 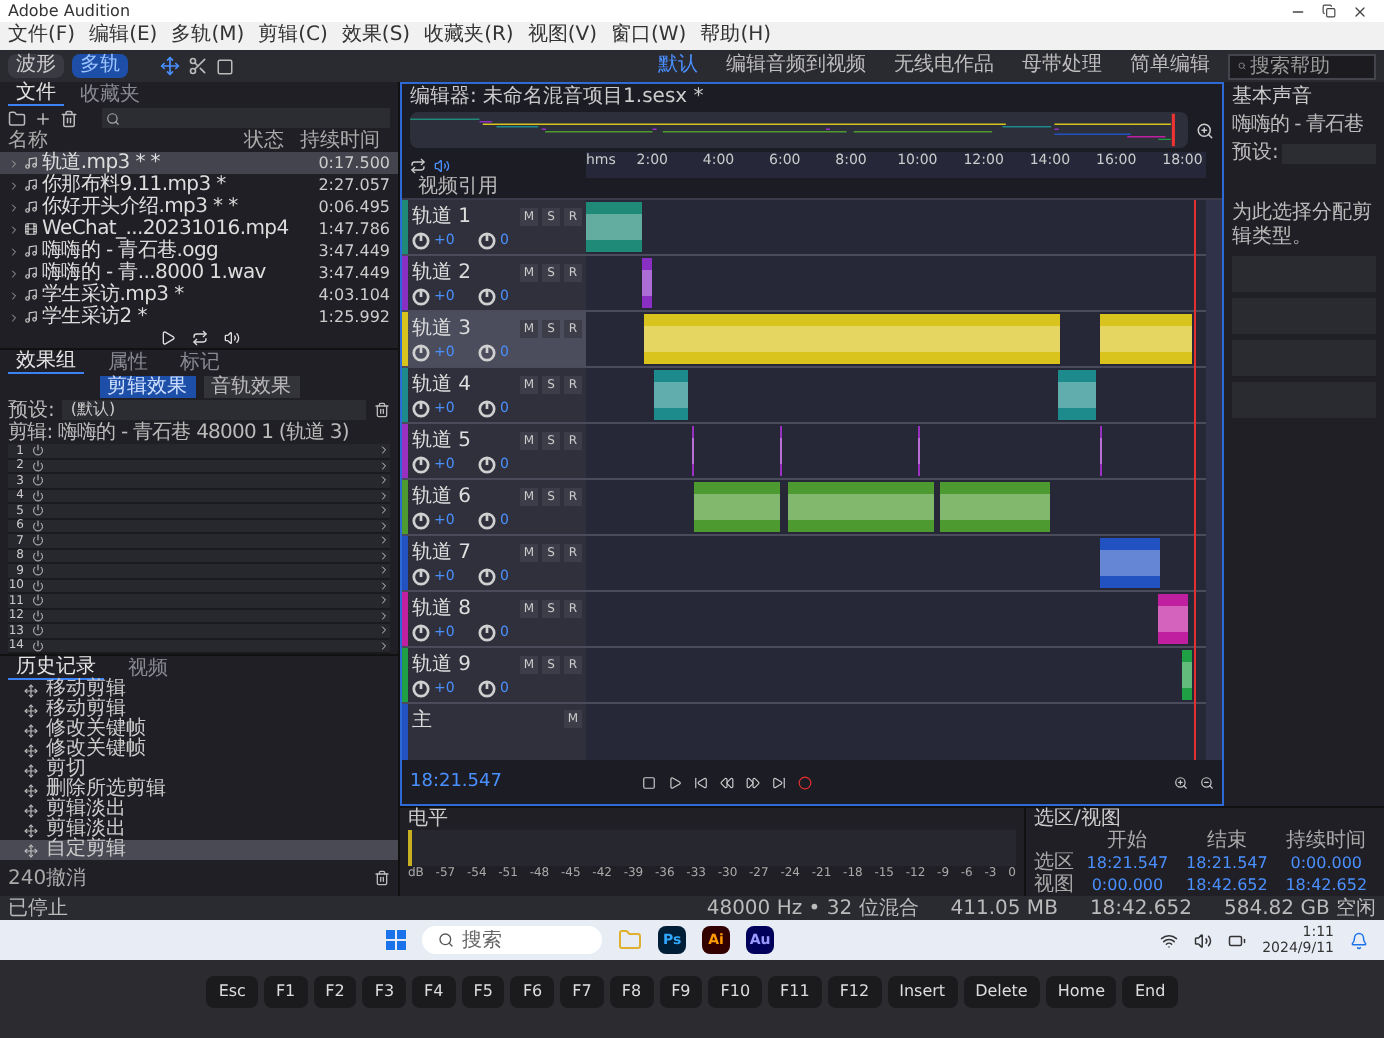 What do you see at coordinates (442, 165) in the screenshot?
I see `volume-mode-icon` at bounding box center [442, 165].